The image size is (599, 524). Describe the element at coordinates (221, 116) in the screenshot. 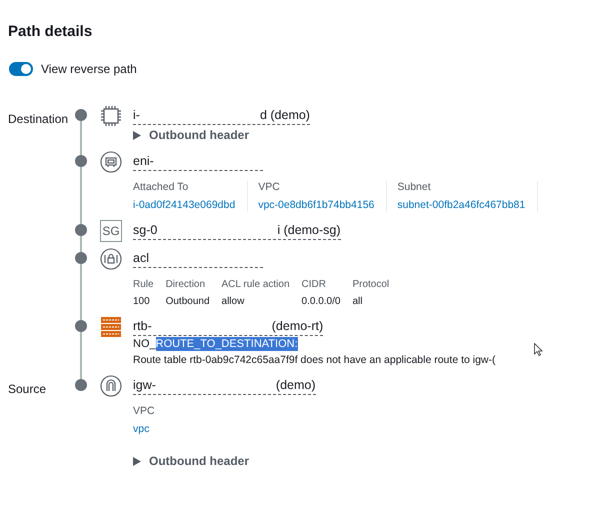

I see `resource-name-link: i- d (demo)` at that location.